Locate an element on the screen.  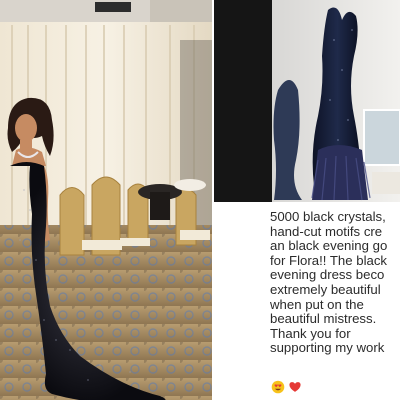
emoji-row is located at coordinates (286, 387).